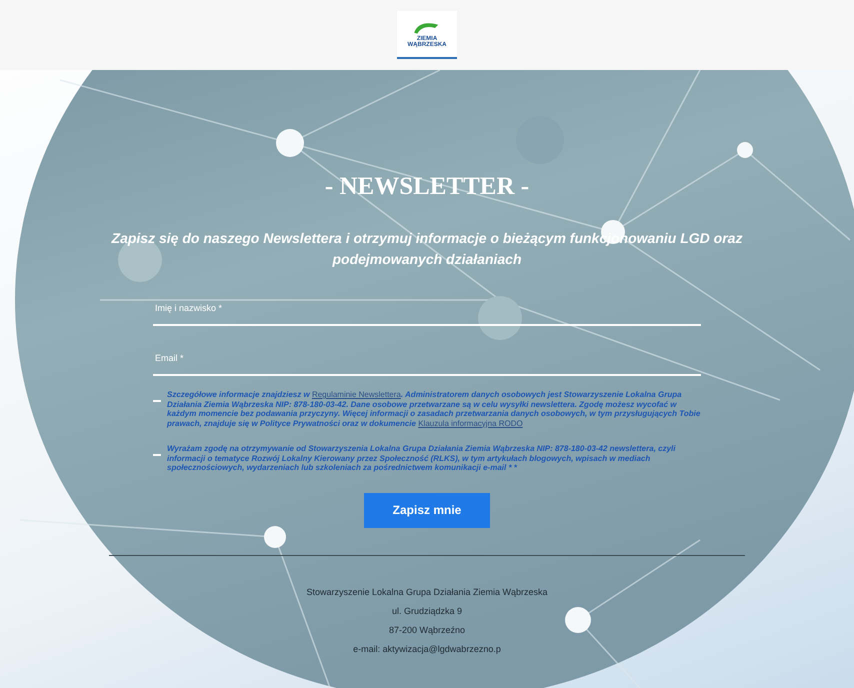  Describe the element at coordinates (427, 363) in the screenshot. I see `input-field: Email *` at that location.